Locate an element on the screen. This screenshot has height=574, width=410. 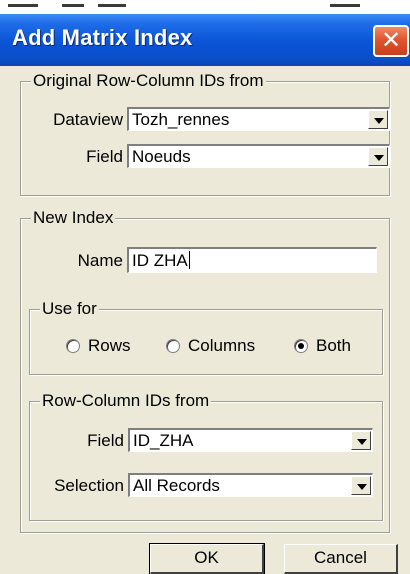
row-col-field-value: ID_ZHA is located at coordinates (163, 440).